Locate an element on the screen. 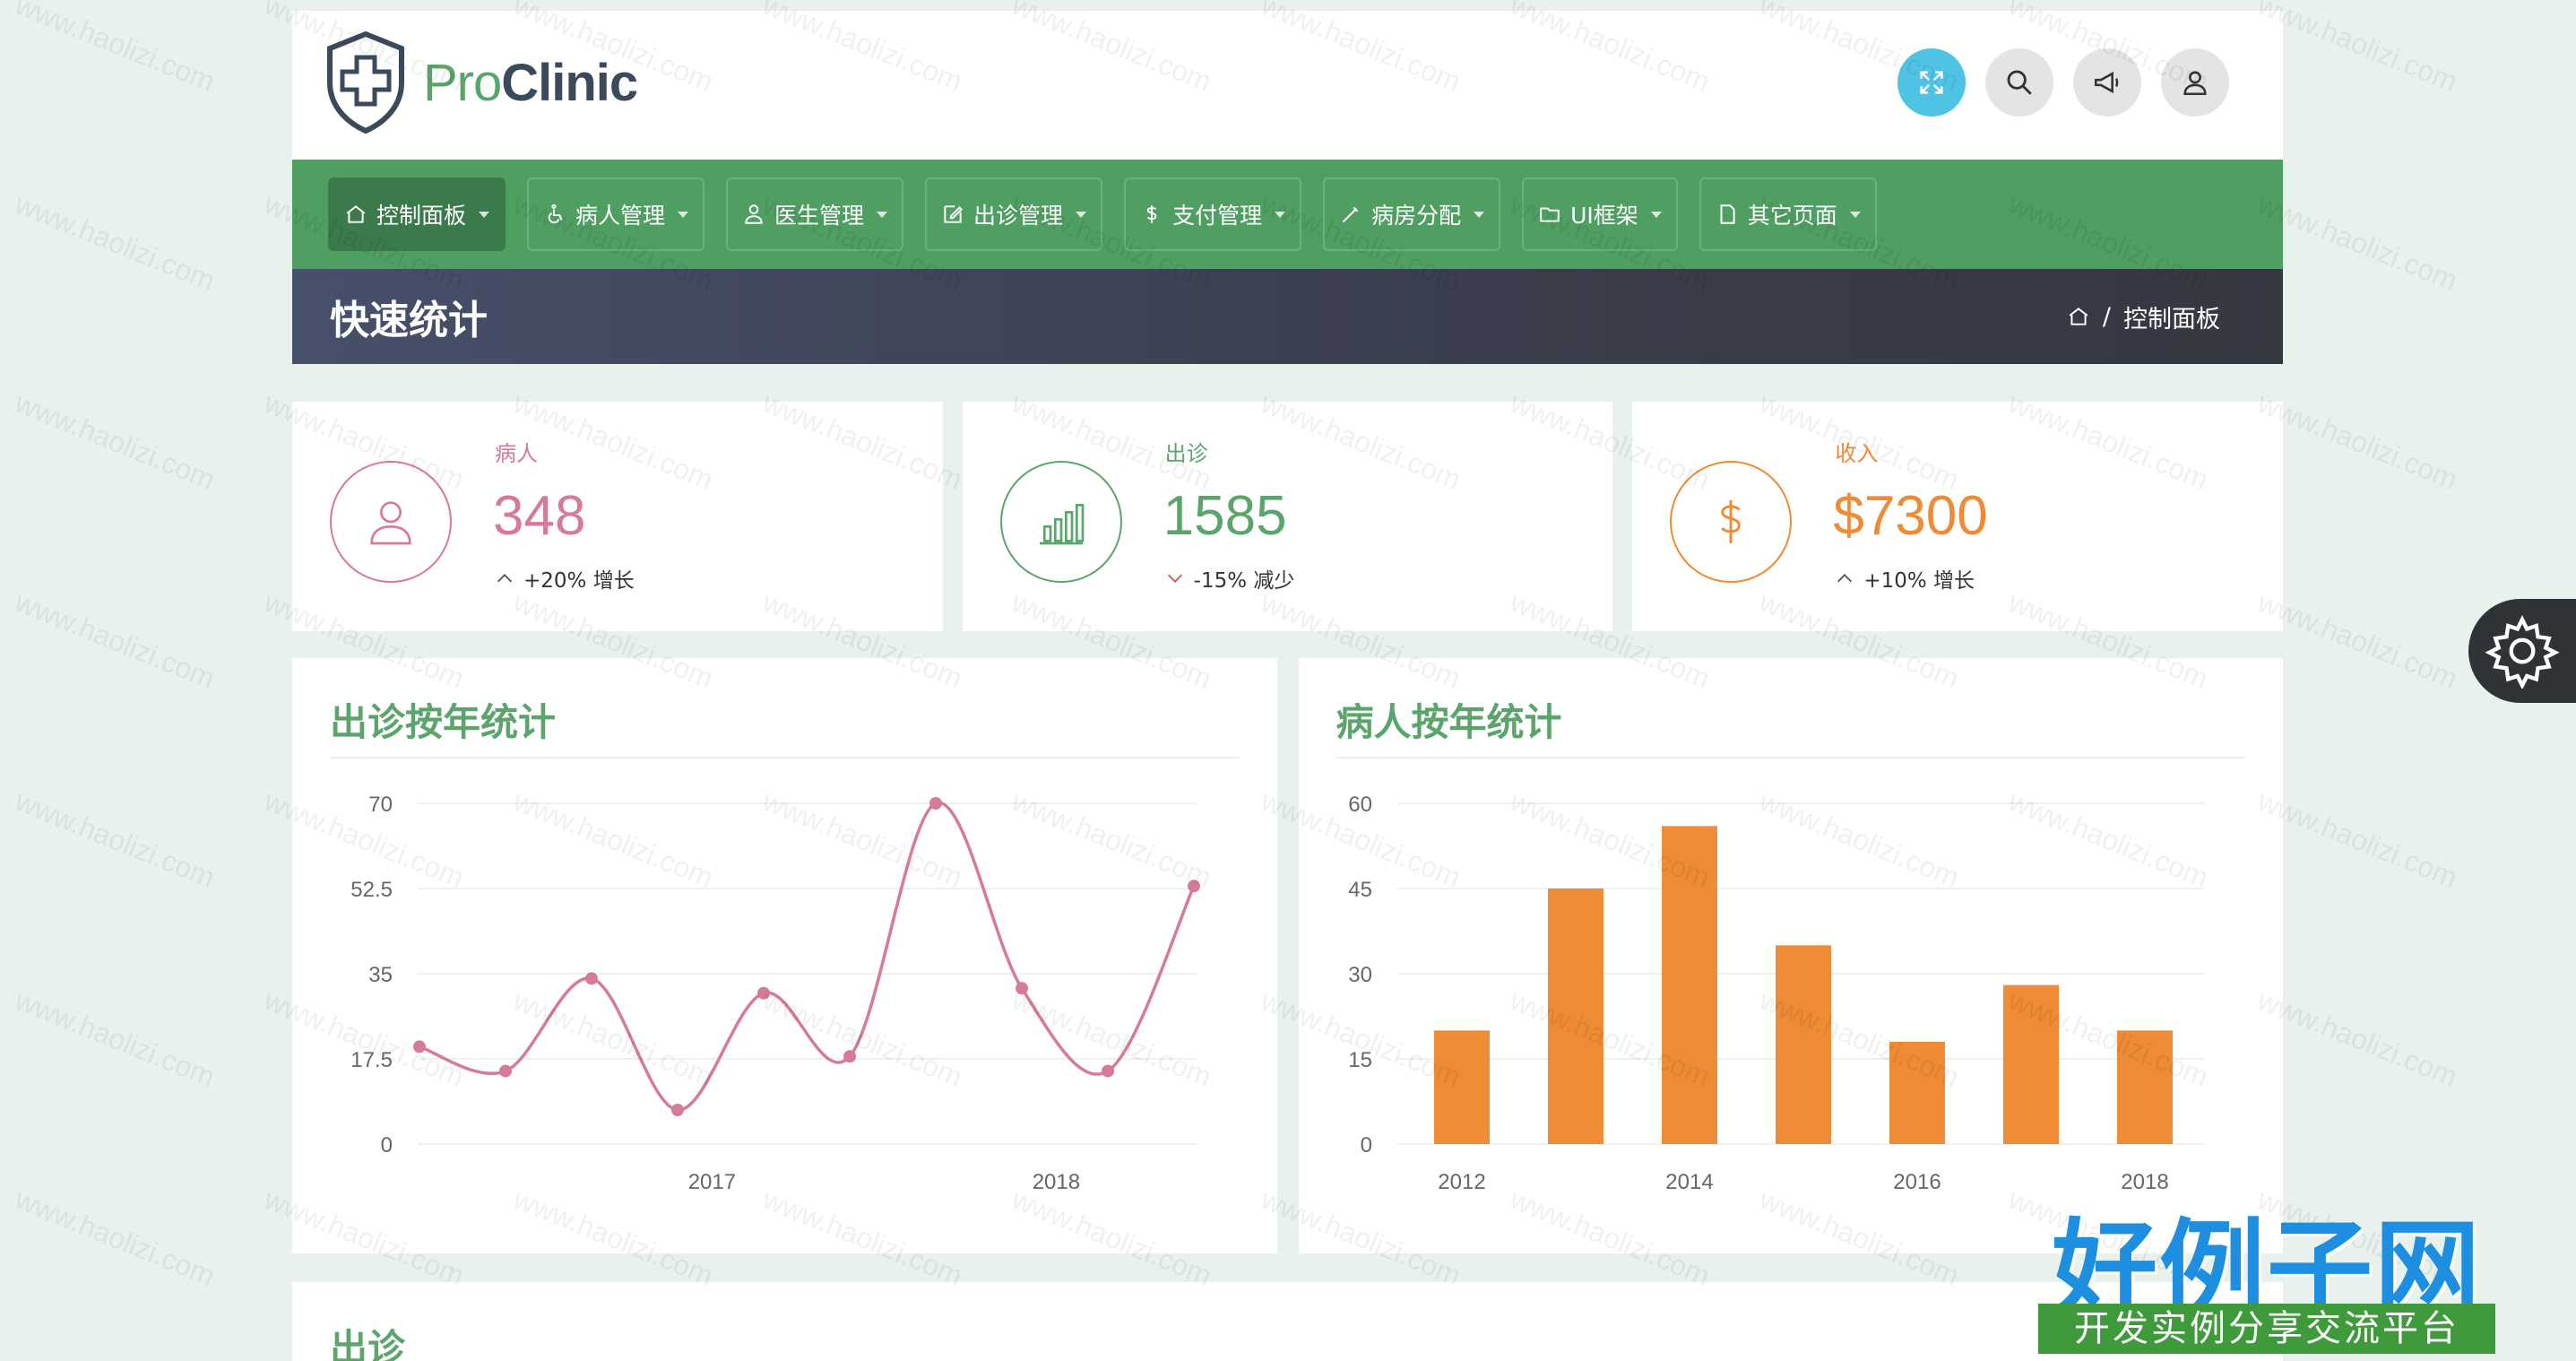  stat-change-text: -15% 减少 is located at coordinates (1244, 581).